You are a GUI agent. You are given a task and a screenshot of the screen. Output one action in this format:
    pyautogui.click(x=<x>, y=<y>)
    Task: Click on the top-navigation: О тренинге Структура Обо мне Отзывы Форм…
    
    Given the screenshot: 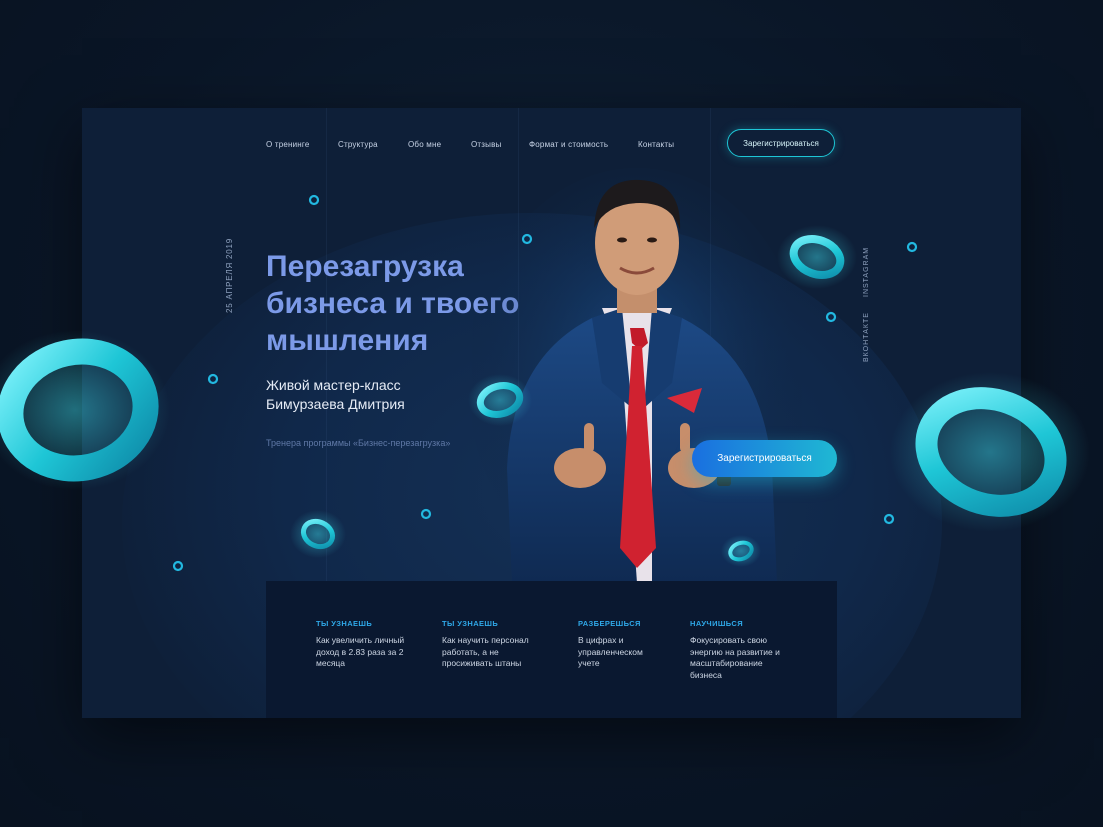 What is the action you would take?
    pyautogui.click(x=551, y=148)
    